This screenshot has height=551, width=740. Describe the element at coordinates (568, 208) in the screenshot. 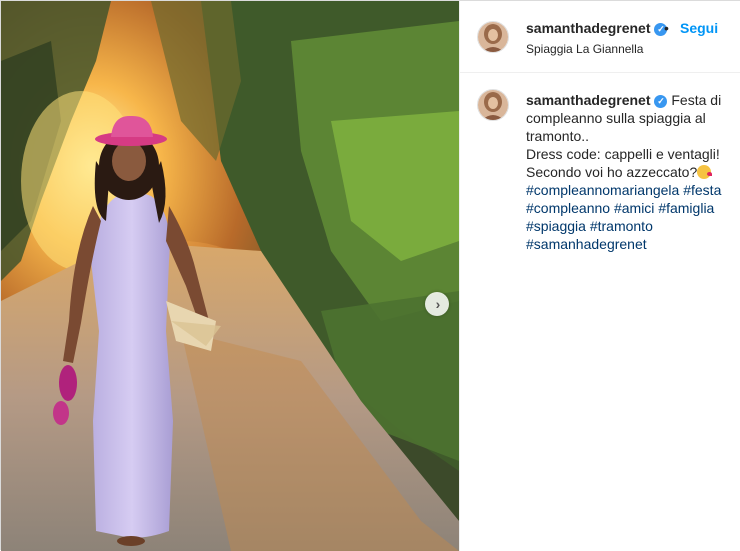

I see `hashtag-link: #compleanno` at that location.